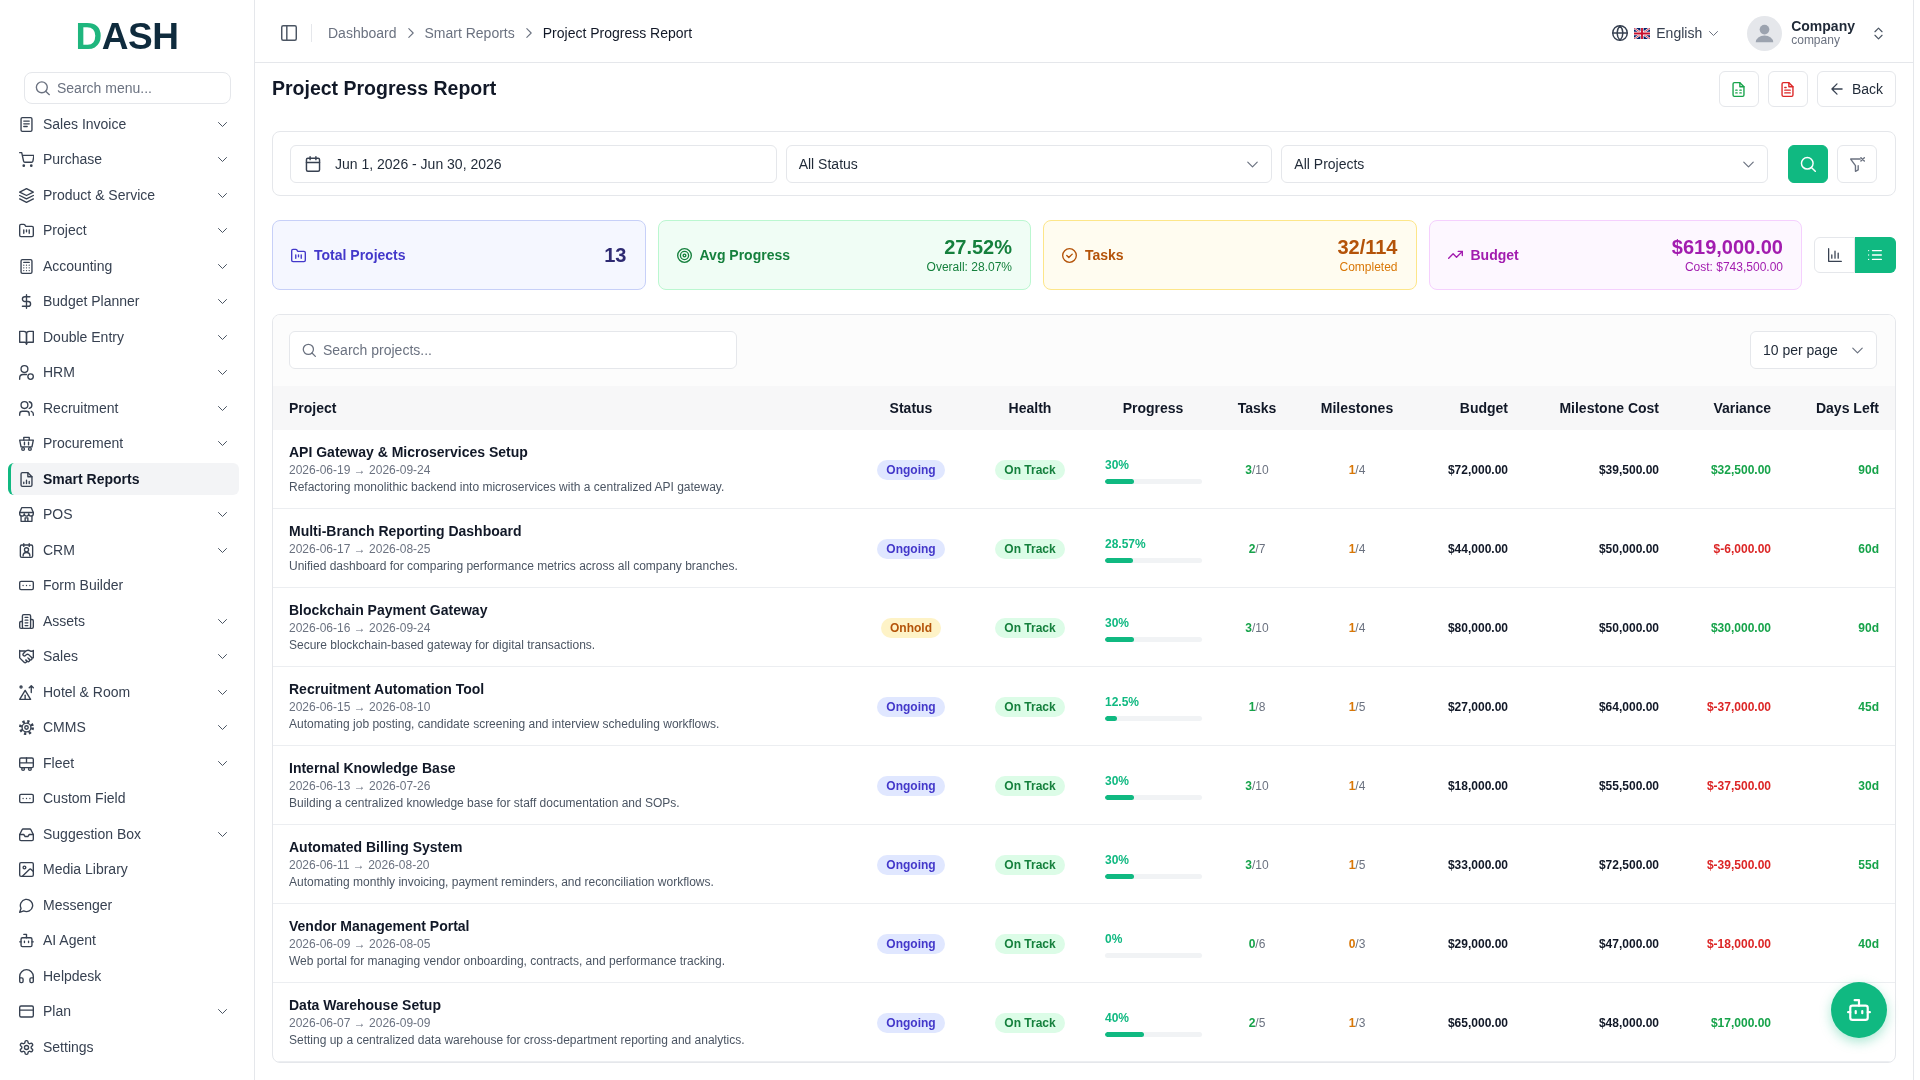 The width and height of the screenshot is (1920, 1080). I want to click on sidebar-item: Product & Service, so click(123, 195).